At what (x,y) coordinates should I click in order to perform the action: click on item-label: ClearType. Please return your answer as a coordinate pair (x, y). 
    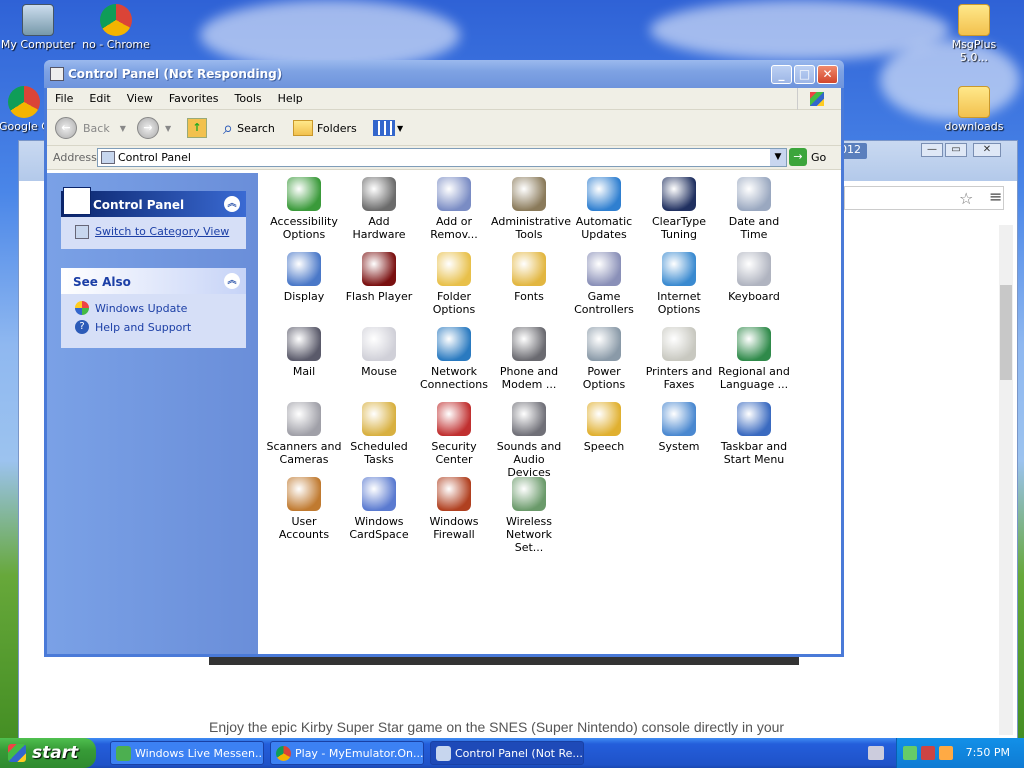
    Looking at the image, I should click on (679, 221).